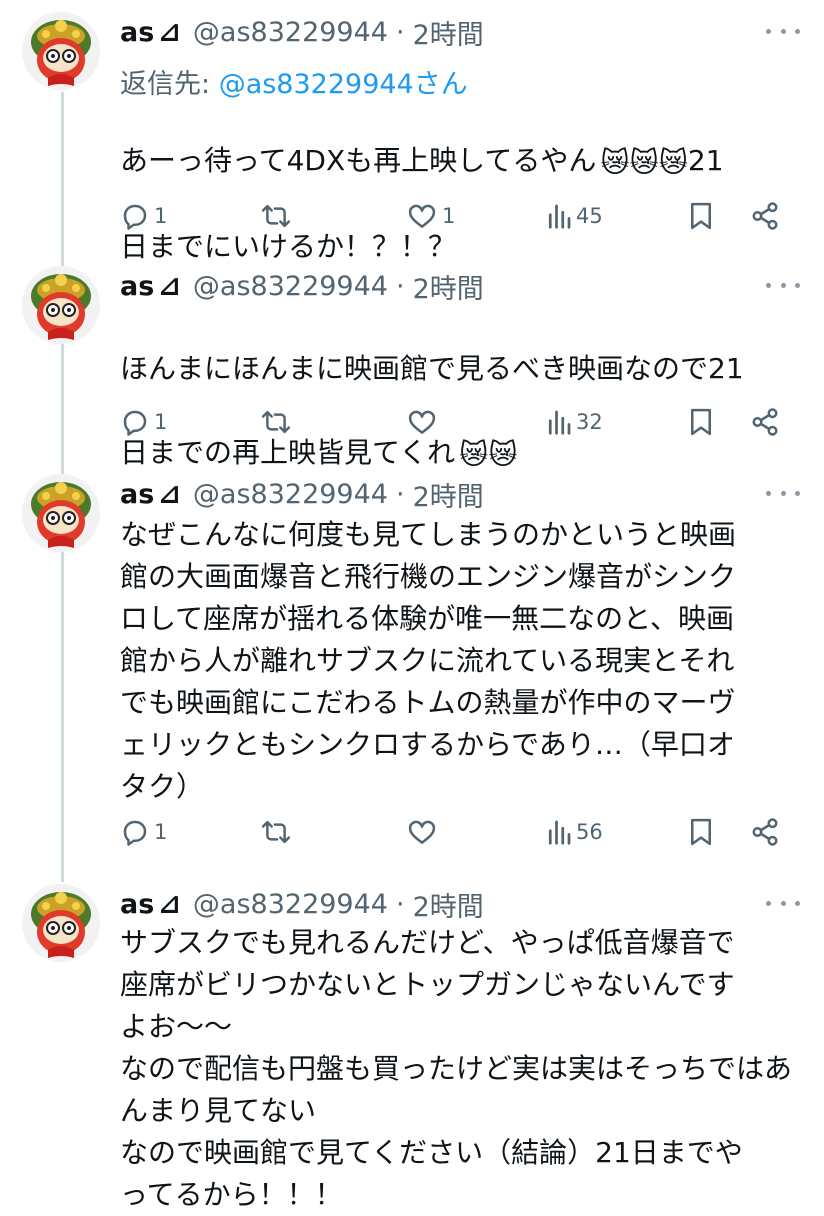  I want to click on like-count: 1, so click(449, 216).